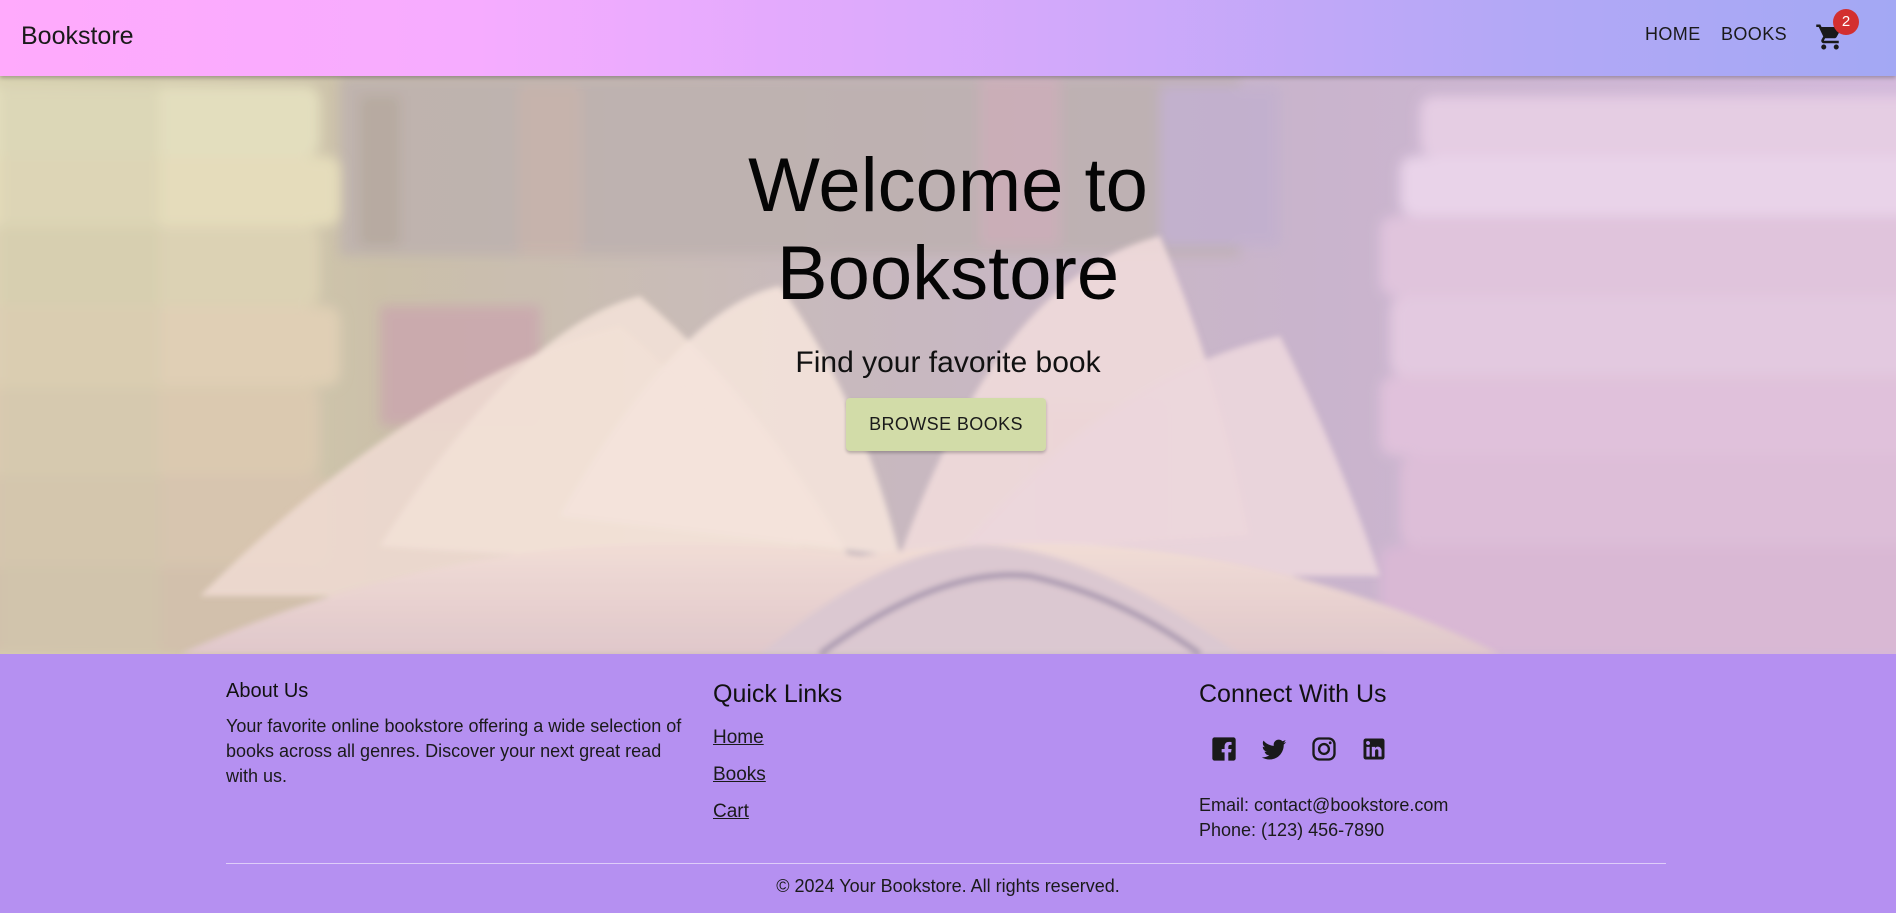  What do you see at coordinates (946, 863) in the screenshot?
I see `footer-divider` at bounding box center [946, 863].